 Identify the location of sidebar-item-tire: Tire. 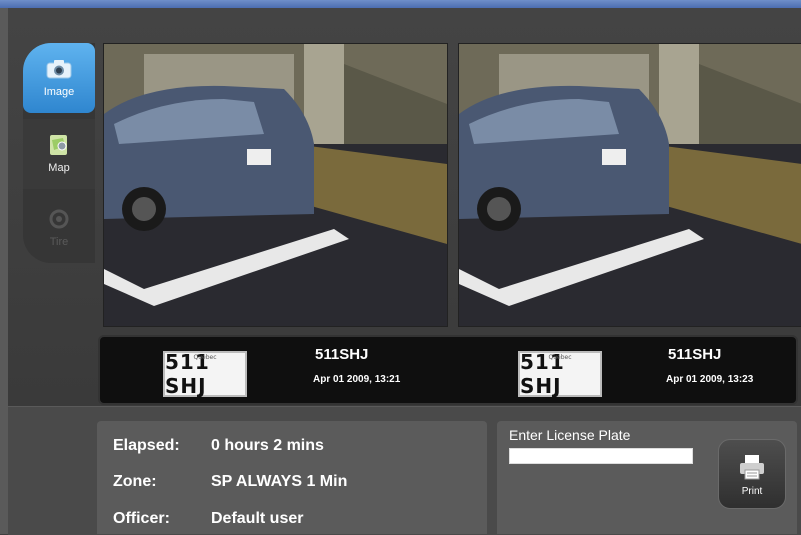
(59, 228).